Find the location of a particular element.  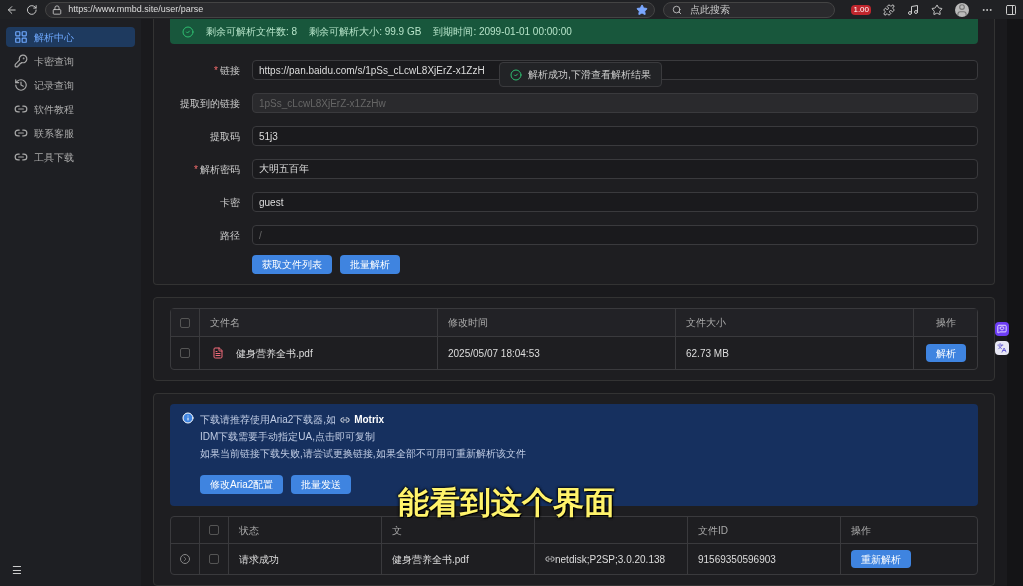

column-header: 文件ID is located at coordinates (713, 530).